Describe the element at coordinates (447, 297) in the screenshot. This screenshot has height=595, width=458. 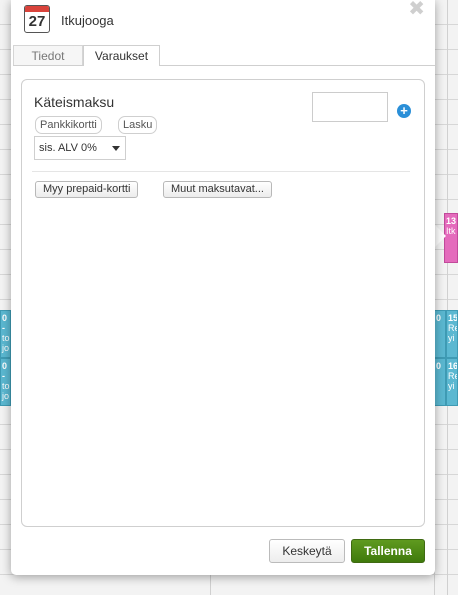
I see `calendar-column-divider` at that location.